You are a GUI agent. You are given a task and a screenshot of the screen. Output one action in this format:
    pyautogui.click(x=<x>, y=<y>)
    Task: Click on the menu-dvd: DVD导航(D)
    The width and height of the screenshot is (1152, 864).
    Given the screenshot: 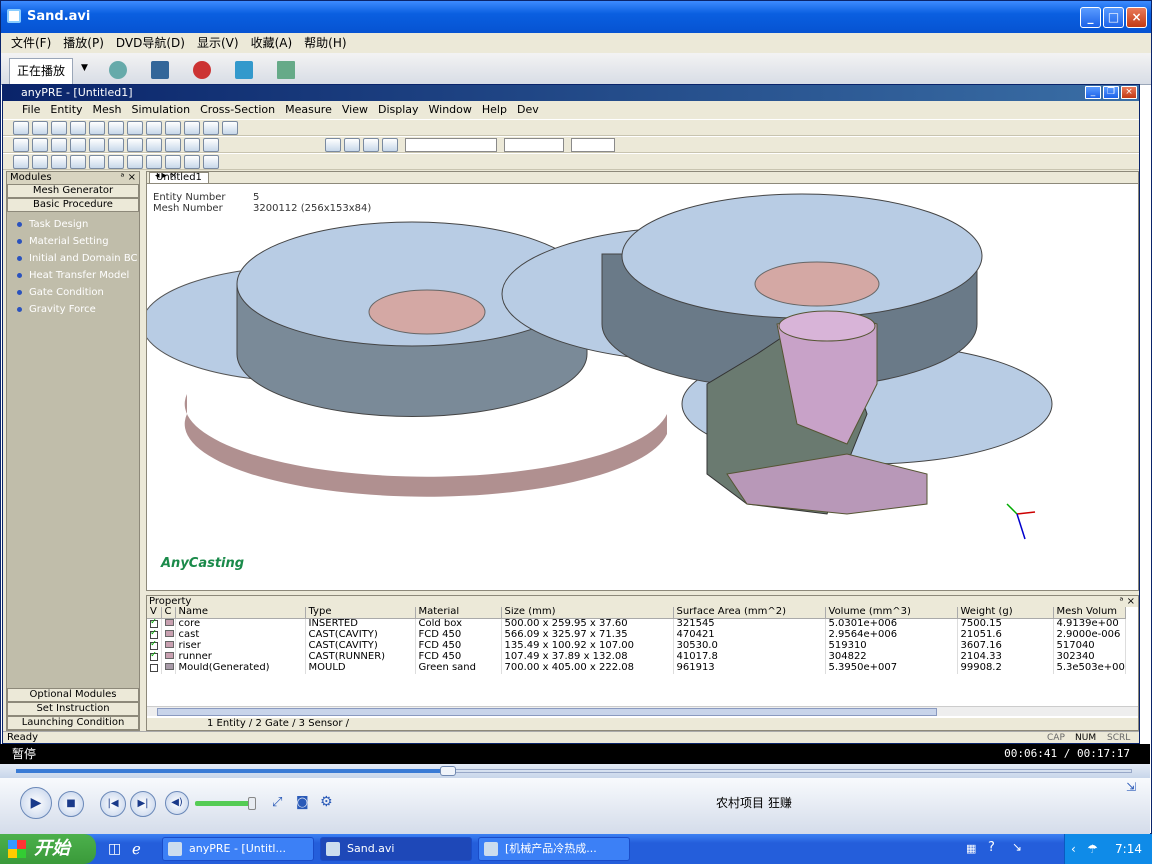 What is the action you would take?
    pyautogui.click(x=152, y=43)
    